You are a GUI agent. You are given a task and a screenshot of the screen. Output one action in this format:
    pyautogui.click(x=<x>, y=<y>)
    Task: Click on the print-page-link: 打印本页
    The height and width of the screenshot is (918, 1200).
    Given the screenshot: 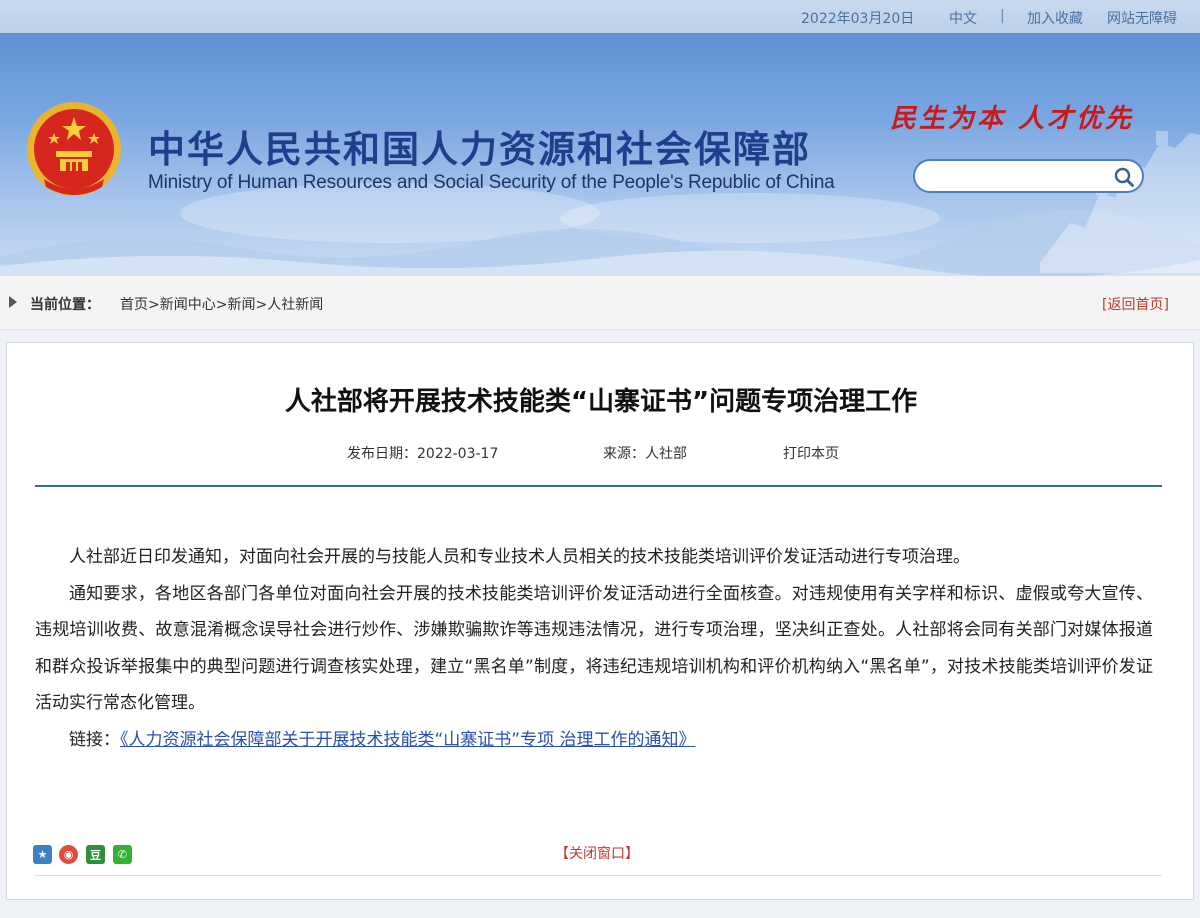 What is the action you would take?
    pyautogui.click(x=811, y=453)
    